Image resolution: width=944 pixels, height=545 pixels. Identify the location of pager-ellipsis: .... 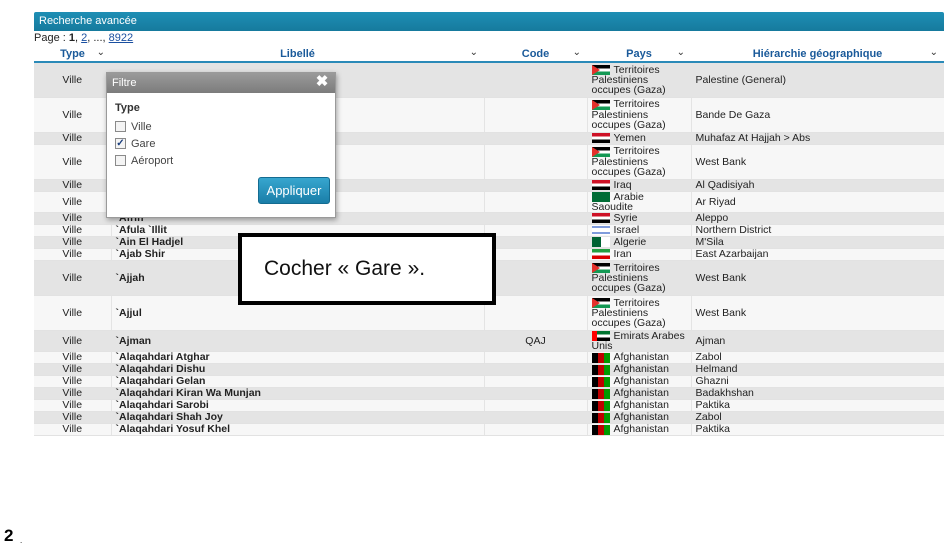
(98, 38).